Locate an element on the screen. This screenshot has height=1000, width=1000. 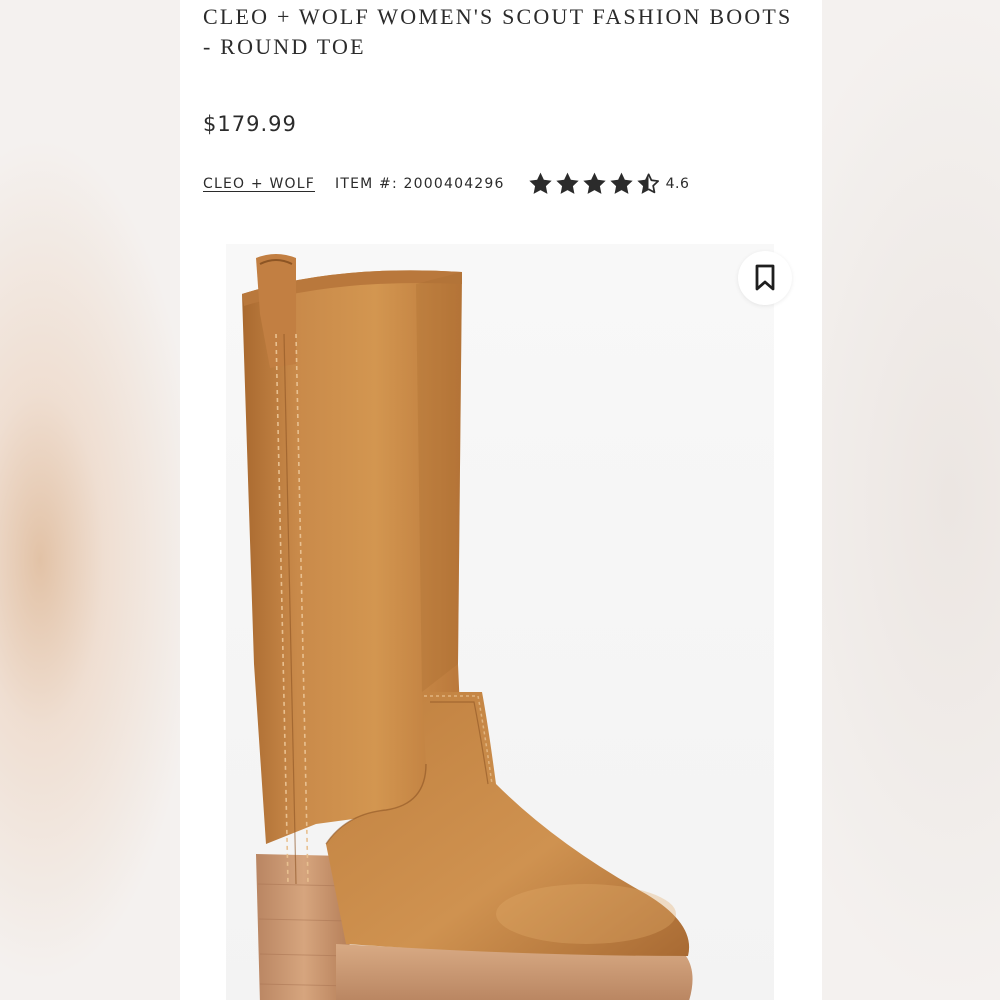
save-button is located at coordinates (765, 278).